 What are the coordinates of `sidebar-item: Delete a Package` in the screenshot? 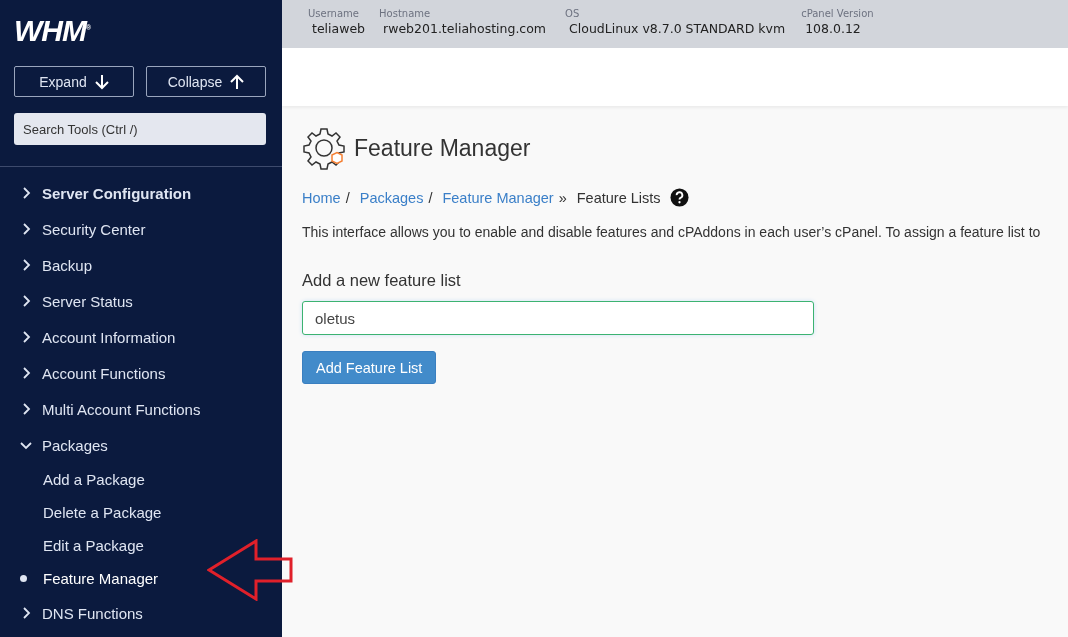 It's located at (140, 512).